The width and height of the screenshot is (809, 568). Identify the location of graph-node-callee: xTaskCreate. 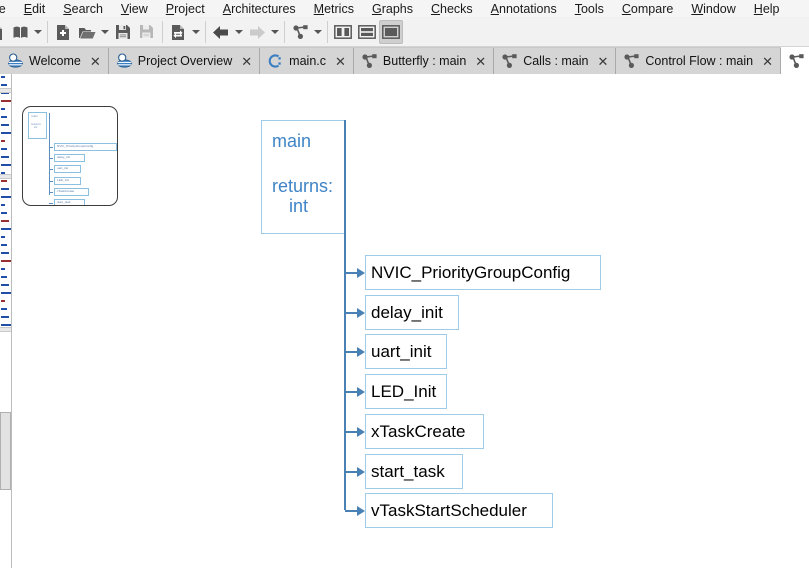
(424, 431).